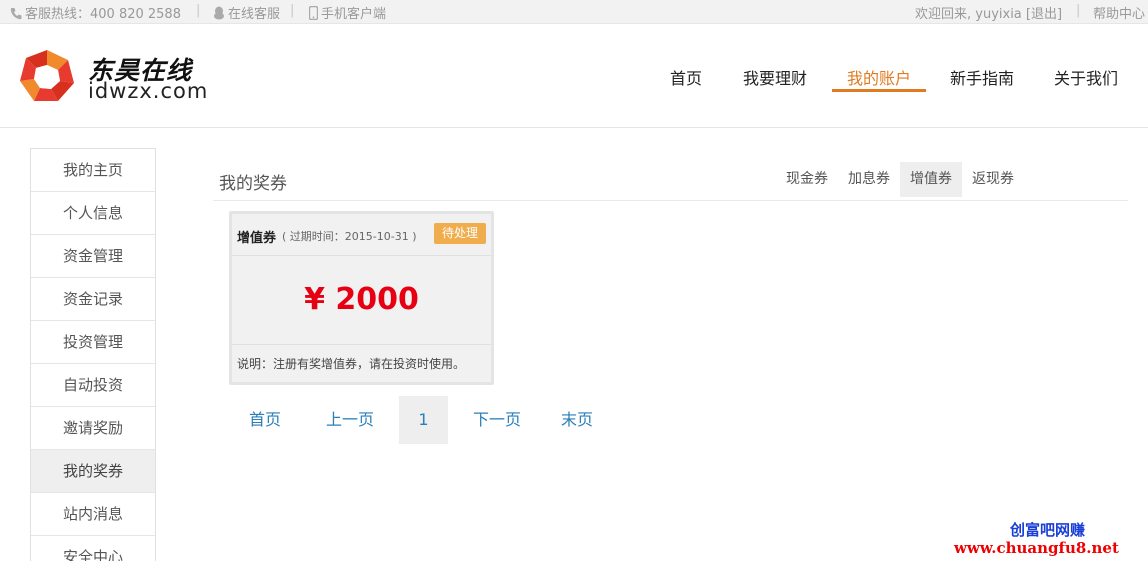 The image size is (1148, 561). I want to click on page-title: 我的奖券, so click(253, 184).